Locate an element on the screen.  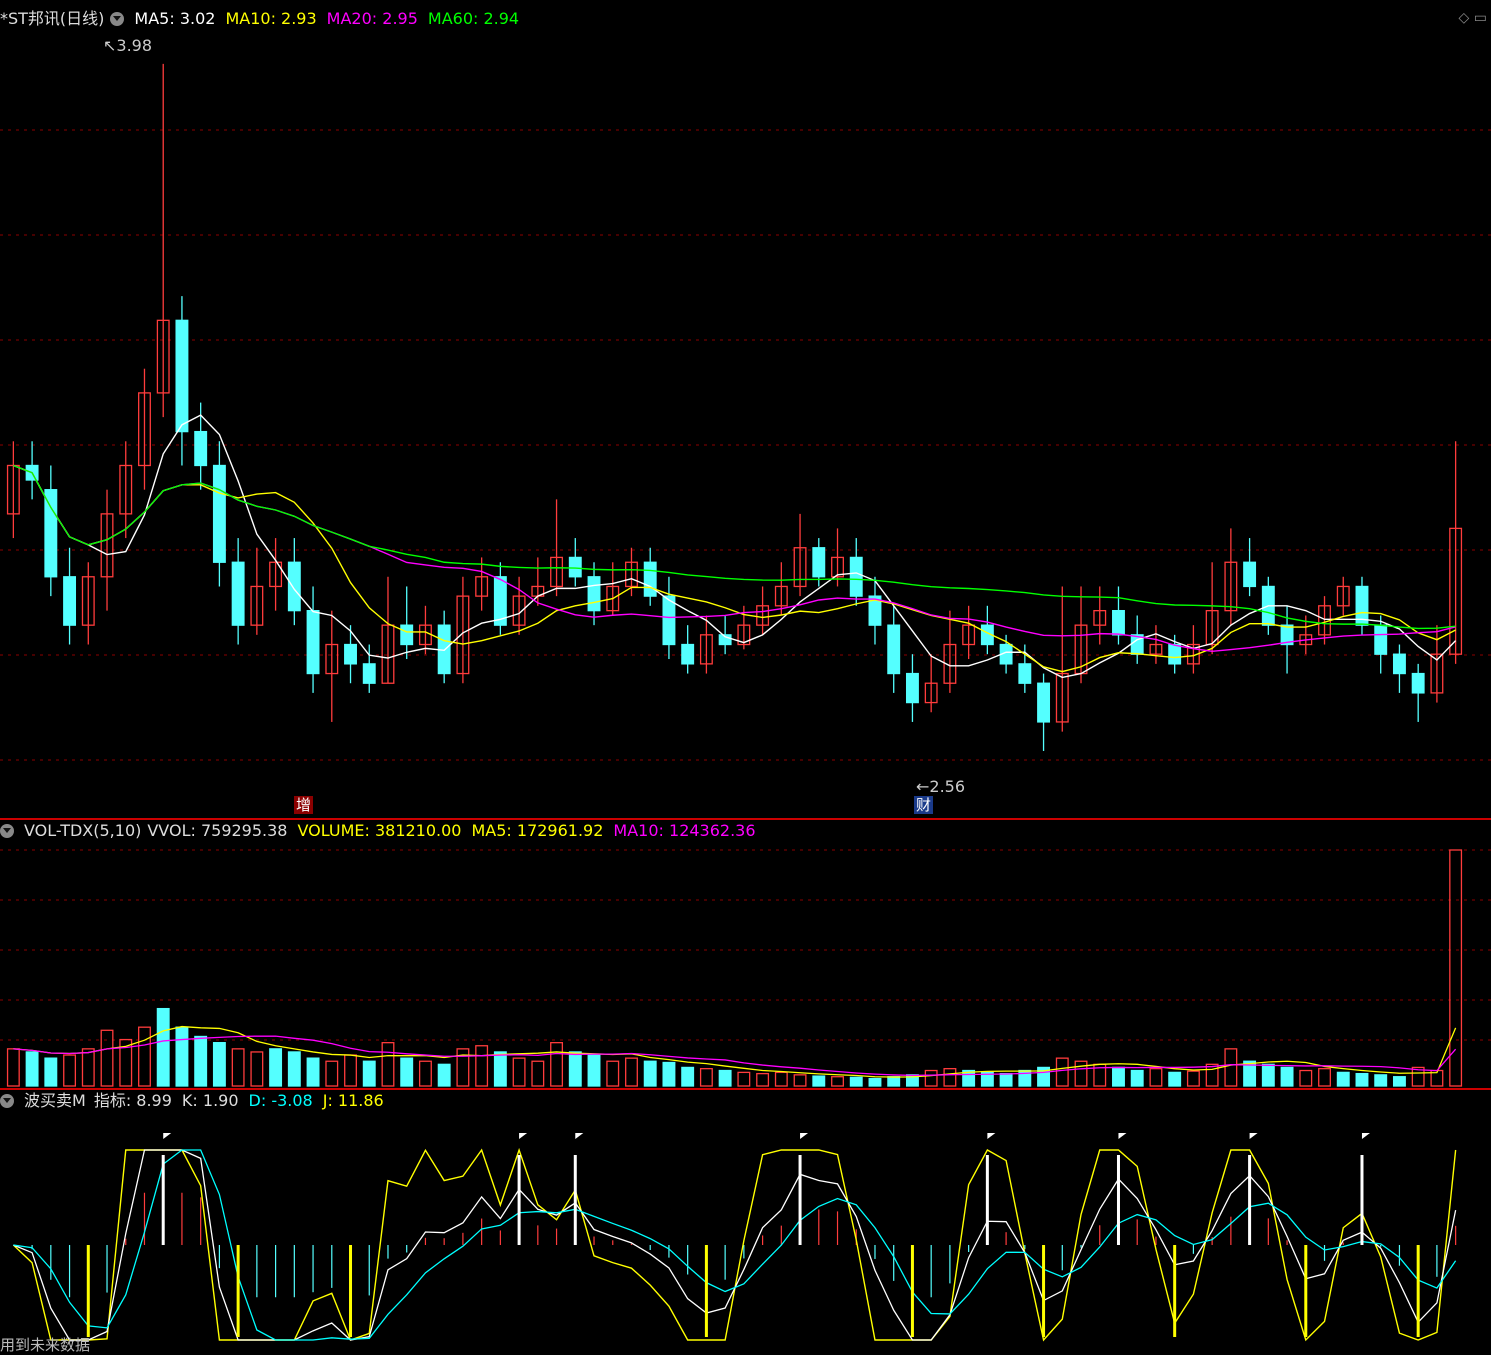
indicator-dropdown-icon is located at coordinates (7, 1101).